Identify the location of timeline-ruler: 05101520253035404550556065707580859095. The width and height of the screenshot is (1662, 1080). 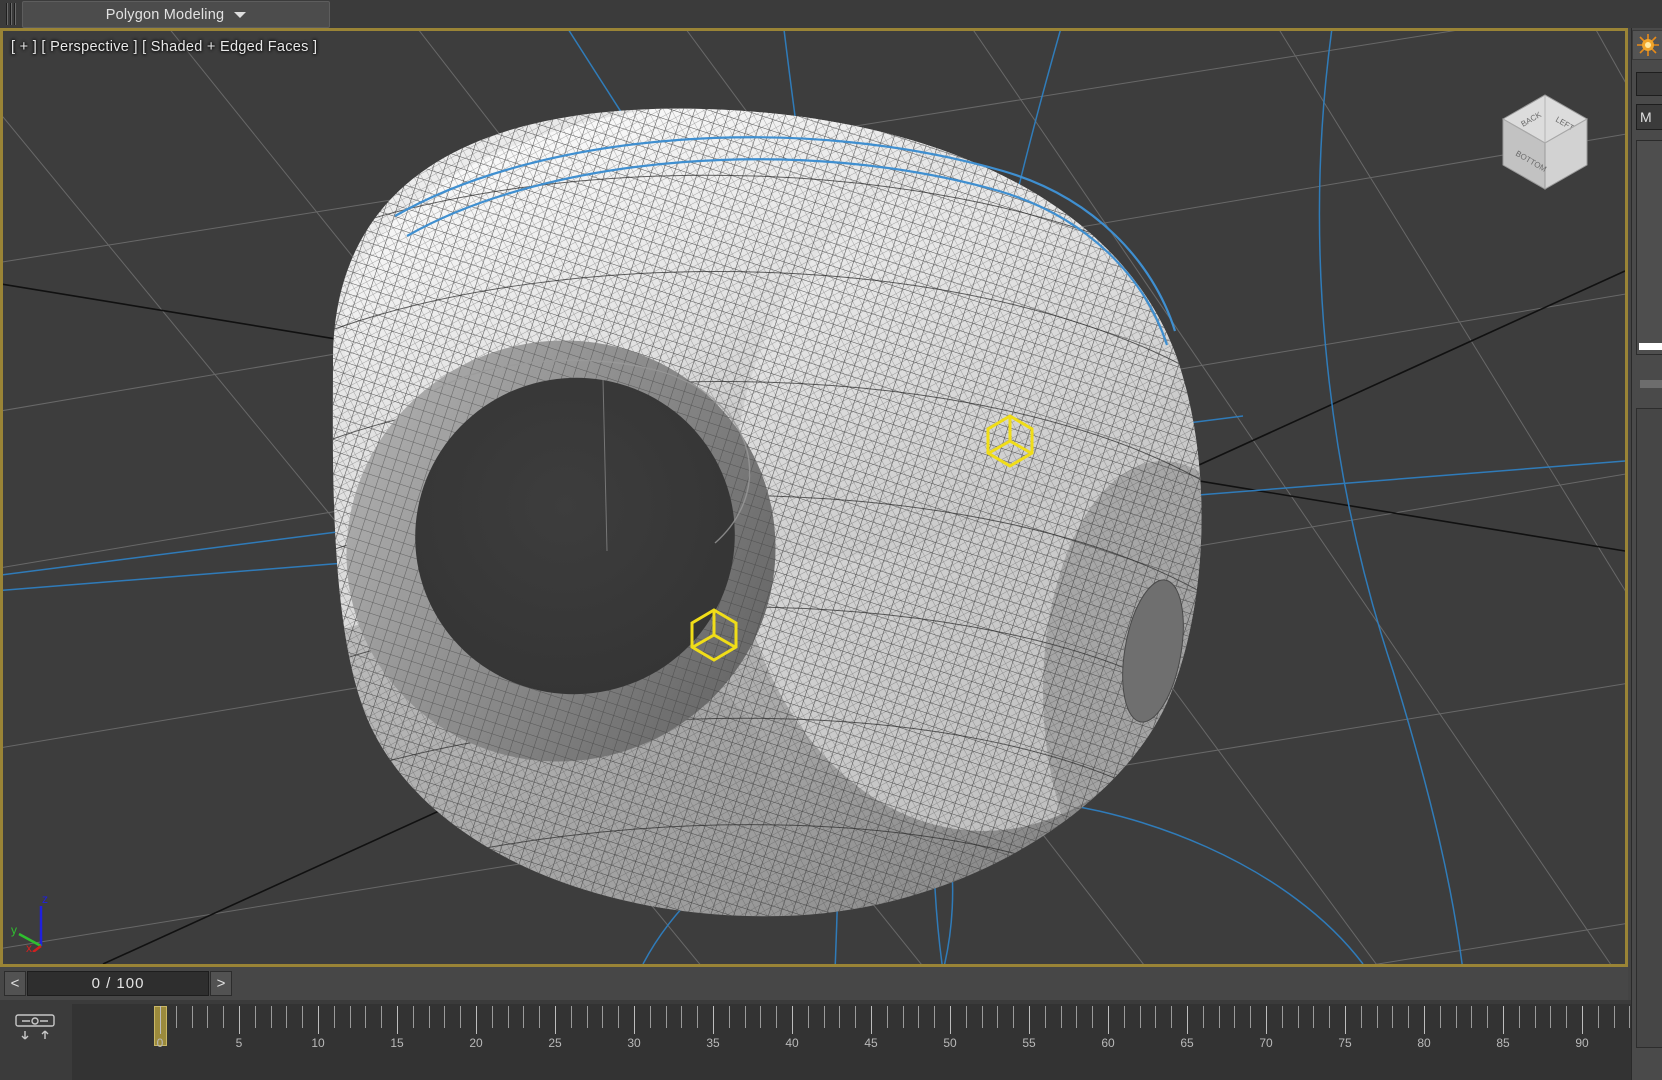
(867, 1042).